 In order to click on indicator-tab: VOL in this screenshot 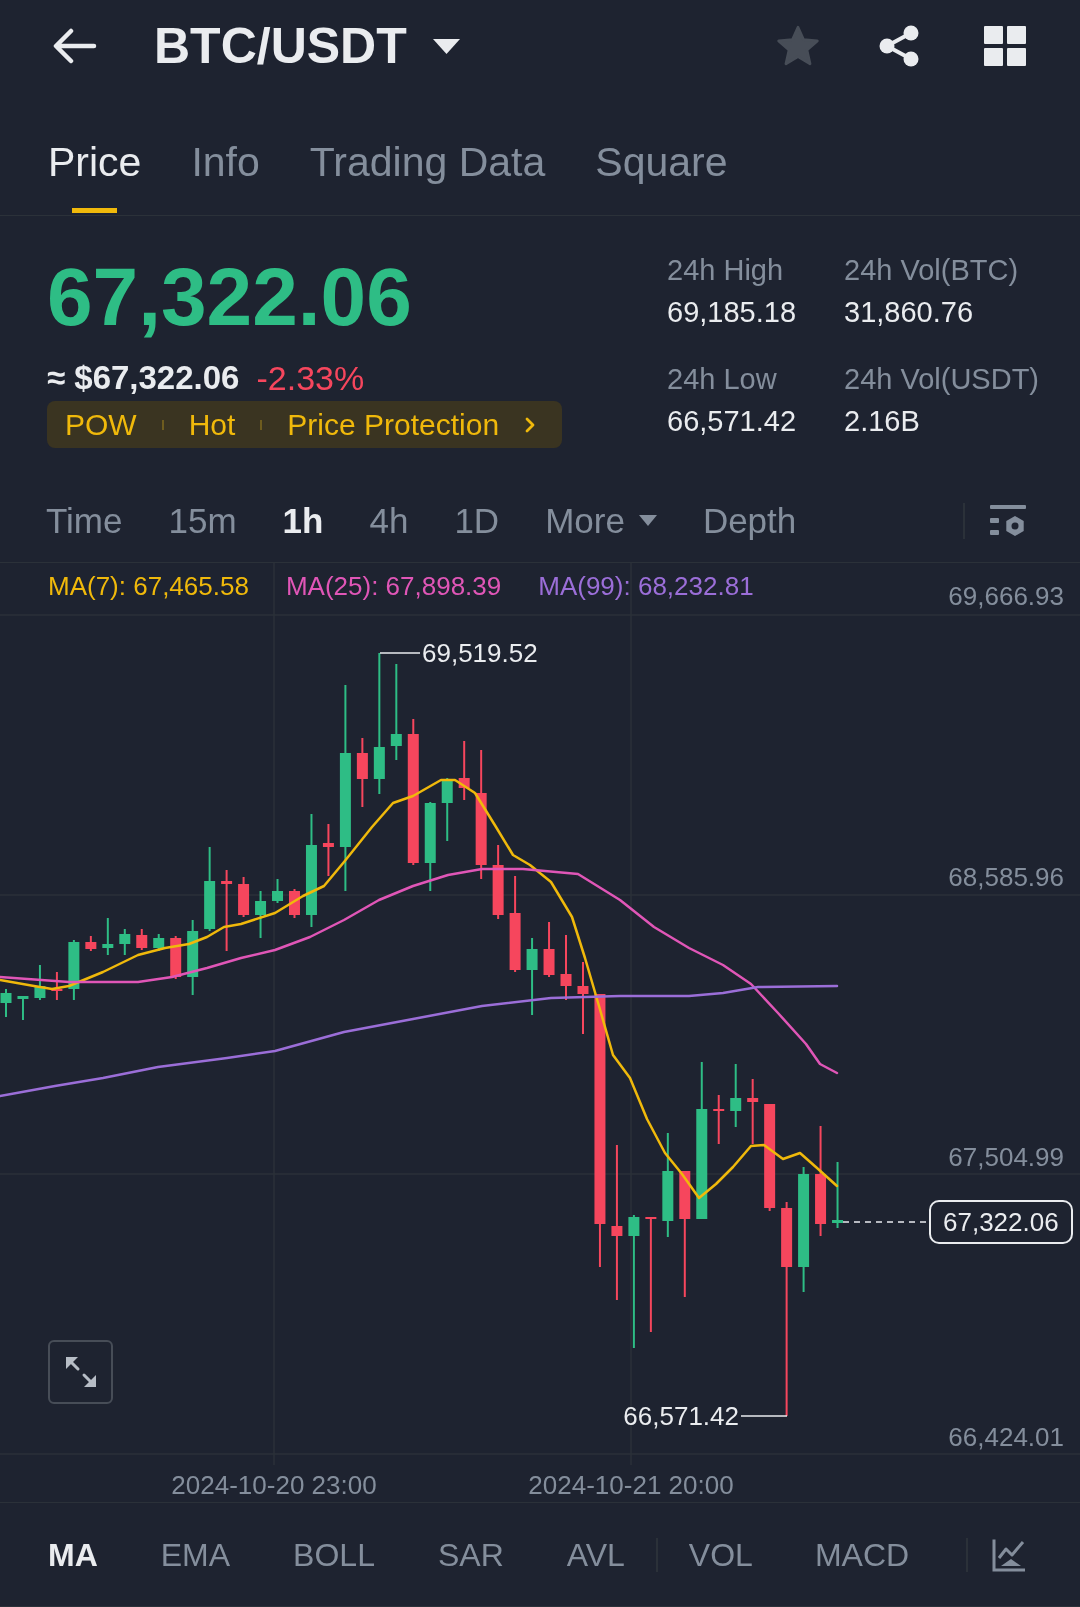, I will do `click(720, 1554)`.